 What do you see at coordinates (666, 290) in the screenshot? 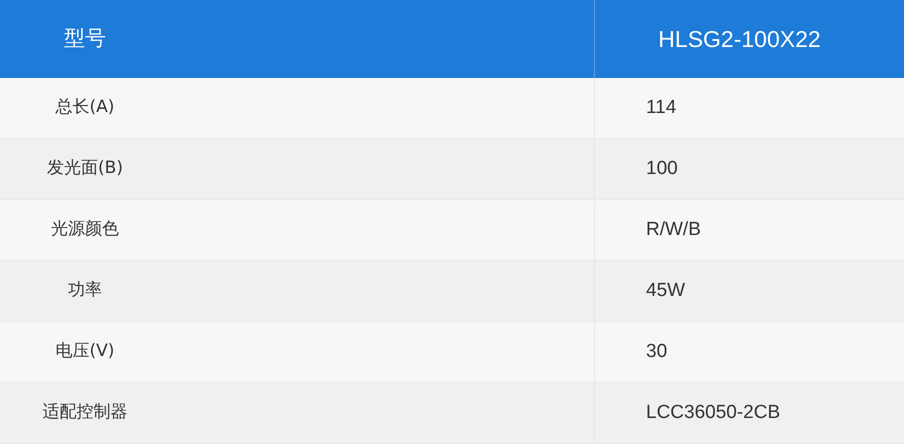
I see `table-cell-text: 45W` at bounding box center [666, 290].